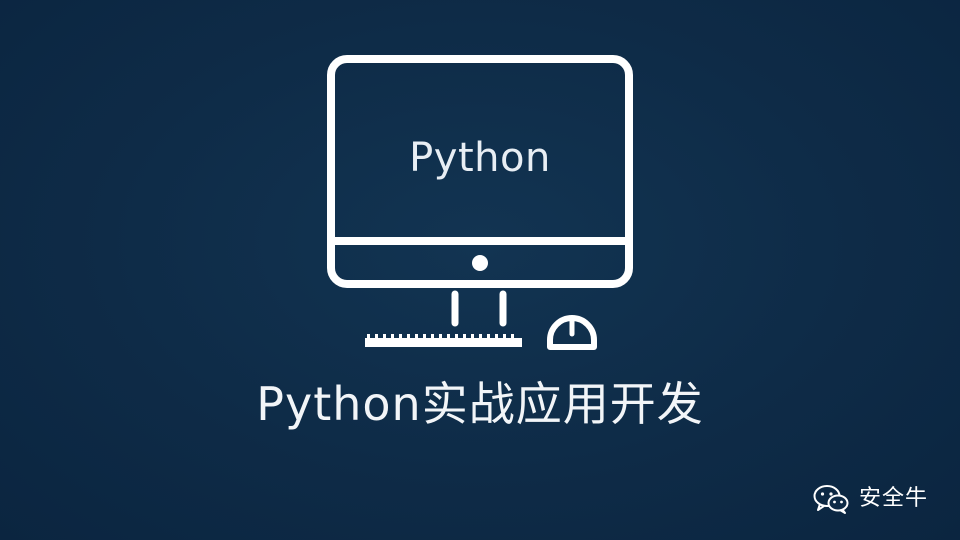 This screenshot has width=960, height=540. What do you see at coordinates (440, 336) in the screenshot?
I see `keyboard-keys` at bounding box center [440, 336].